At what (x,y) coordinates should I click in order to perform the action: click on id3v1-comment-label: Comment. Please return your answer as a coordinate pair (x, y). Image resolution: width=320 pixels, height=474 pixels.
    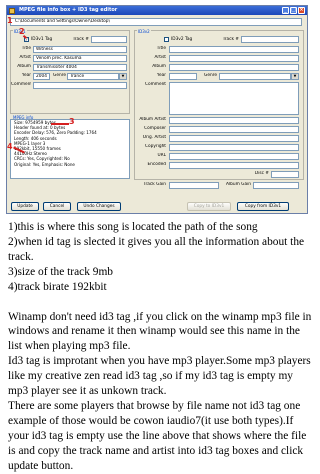
    Looking at the image, I should click on (21, 84).